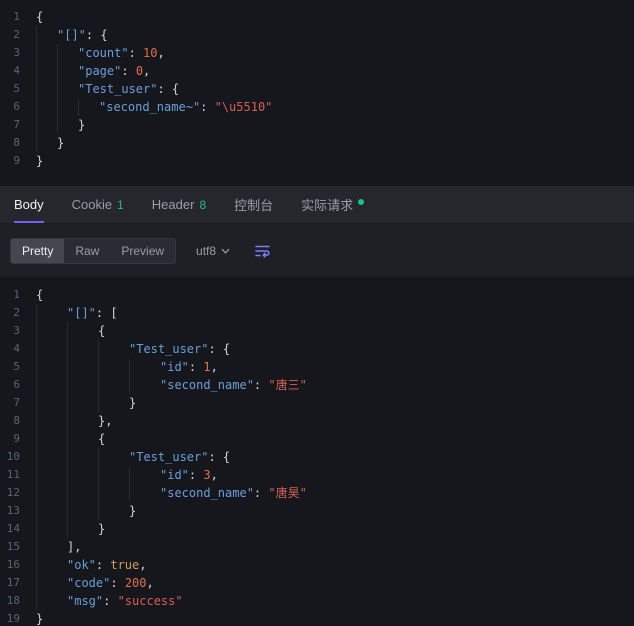 This screenshot has height=626, width=634. Describe the element at coordinates (253, 204) in the screenshot. I see `tab-console: 控制台` at that location.